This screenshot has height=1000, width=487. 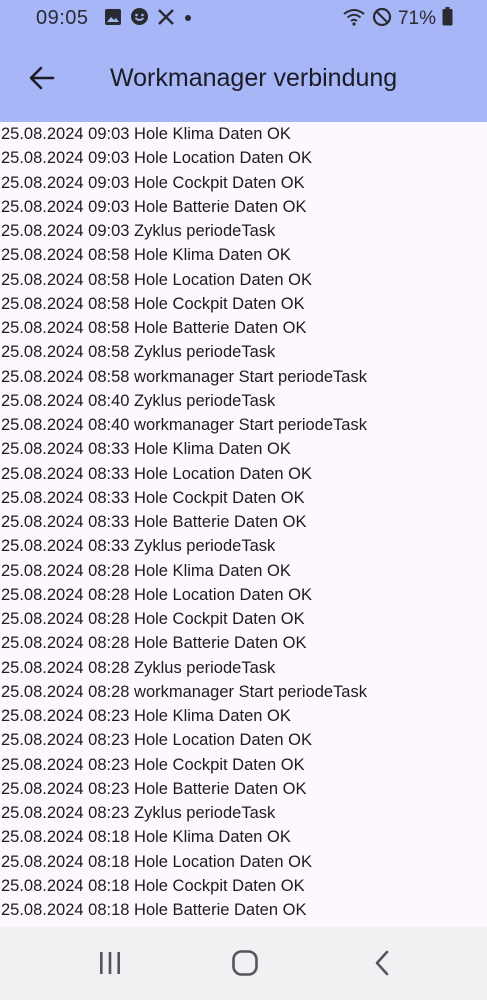 I want to click on status-time: 09:05, so click(x=62, y=18).